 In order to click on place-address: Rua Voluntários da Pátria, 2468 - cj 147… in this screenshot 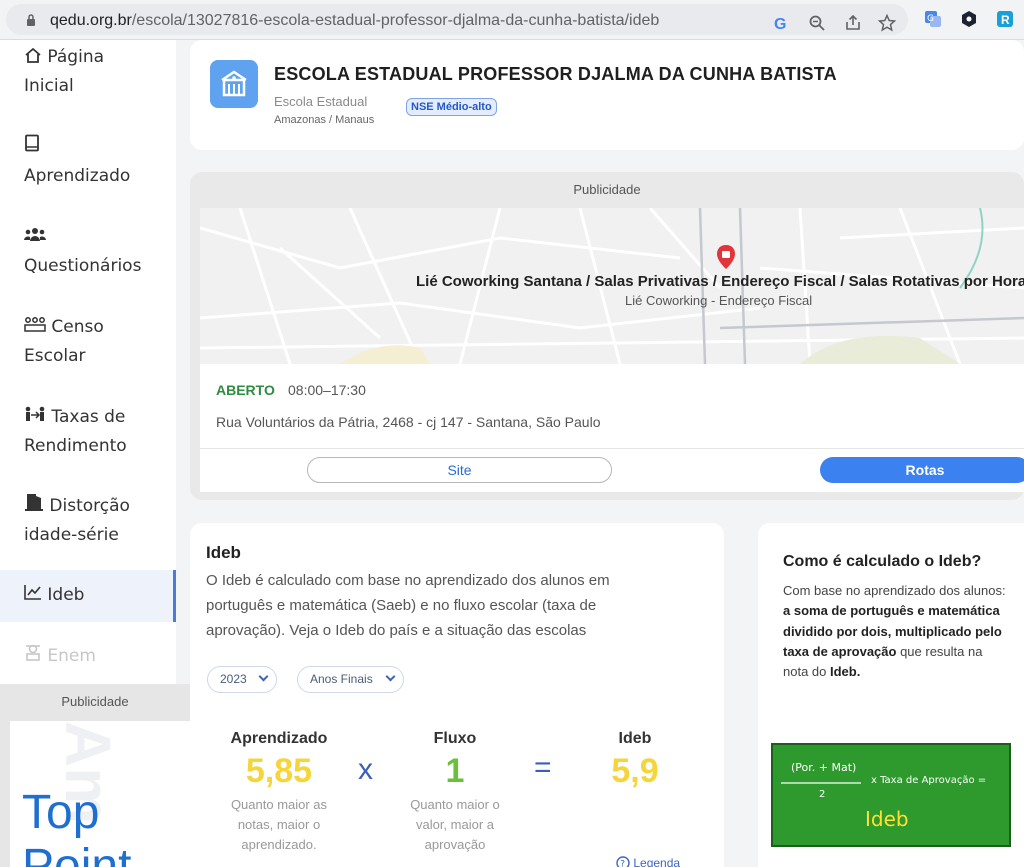, I will do `click(408, 422)`.